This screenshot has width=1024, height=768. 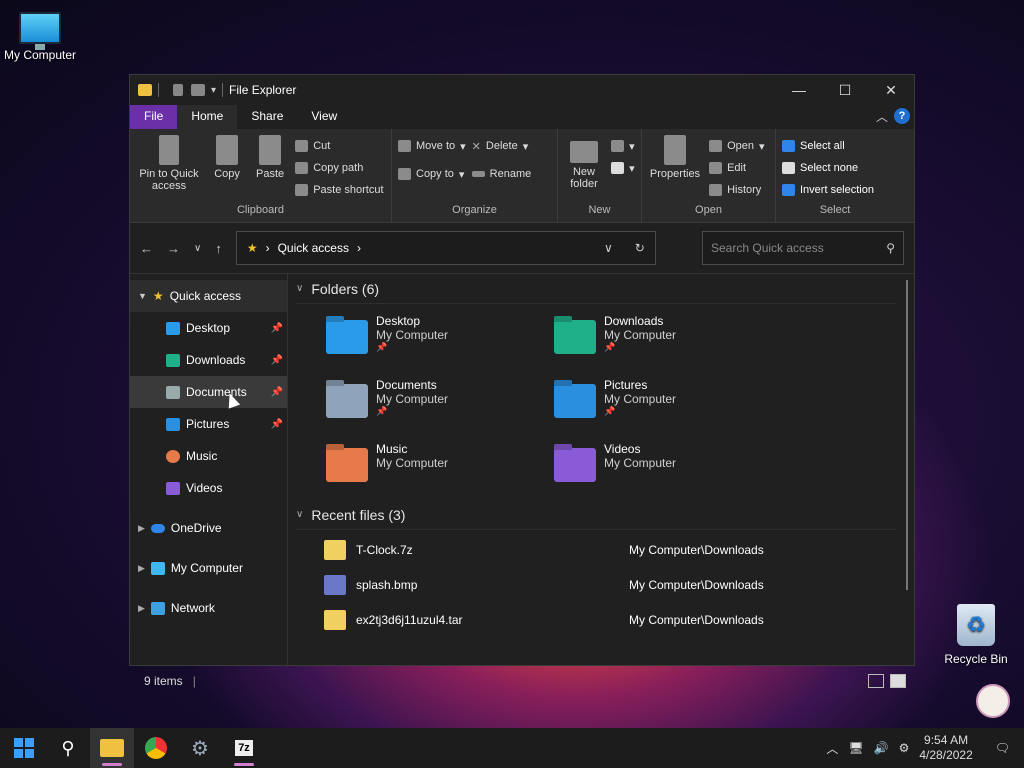 What do you see at coordinates (605, 549) in the screenshot?
I see `list-item: T-Clock.7z My Computer\Downloads` at bounding box center [605, 549].